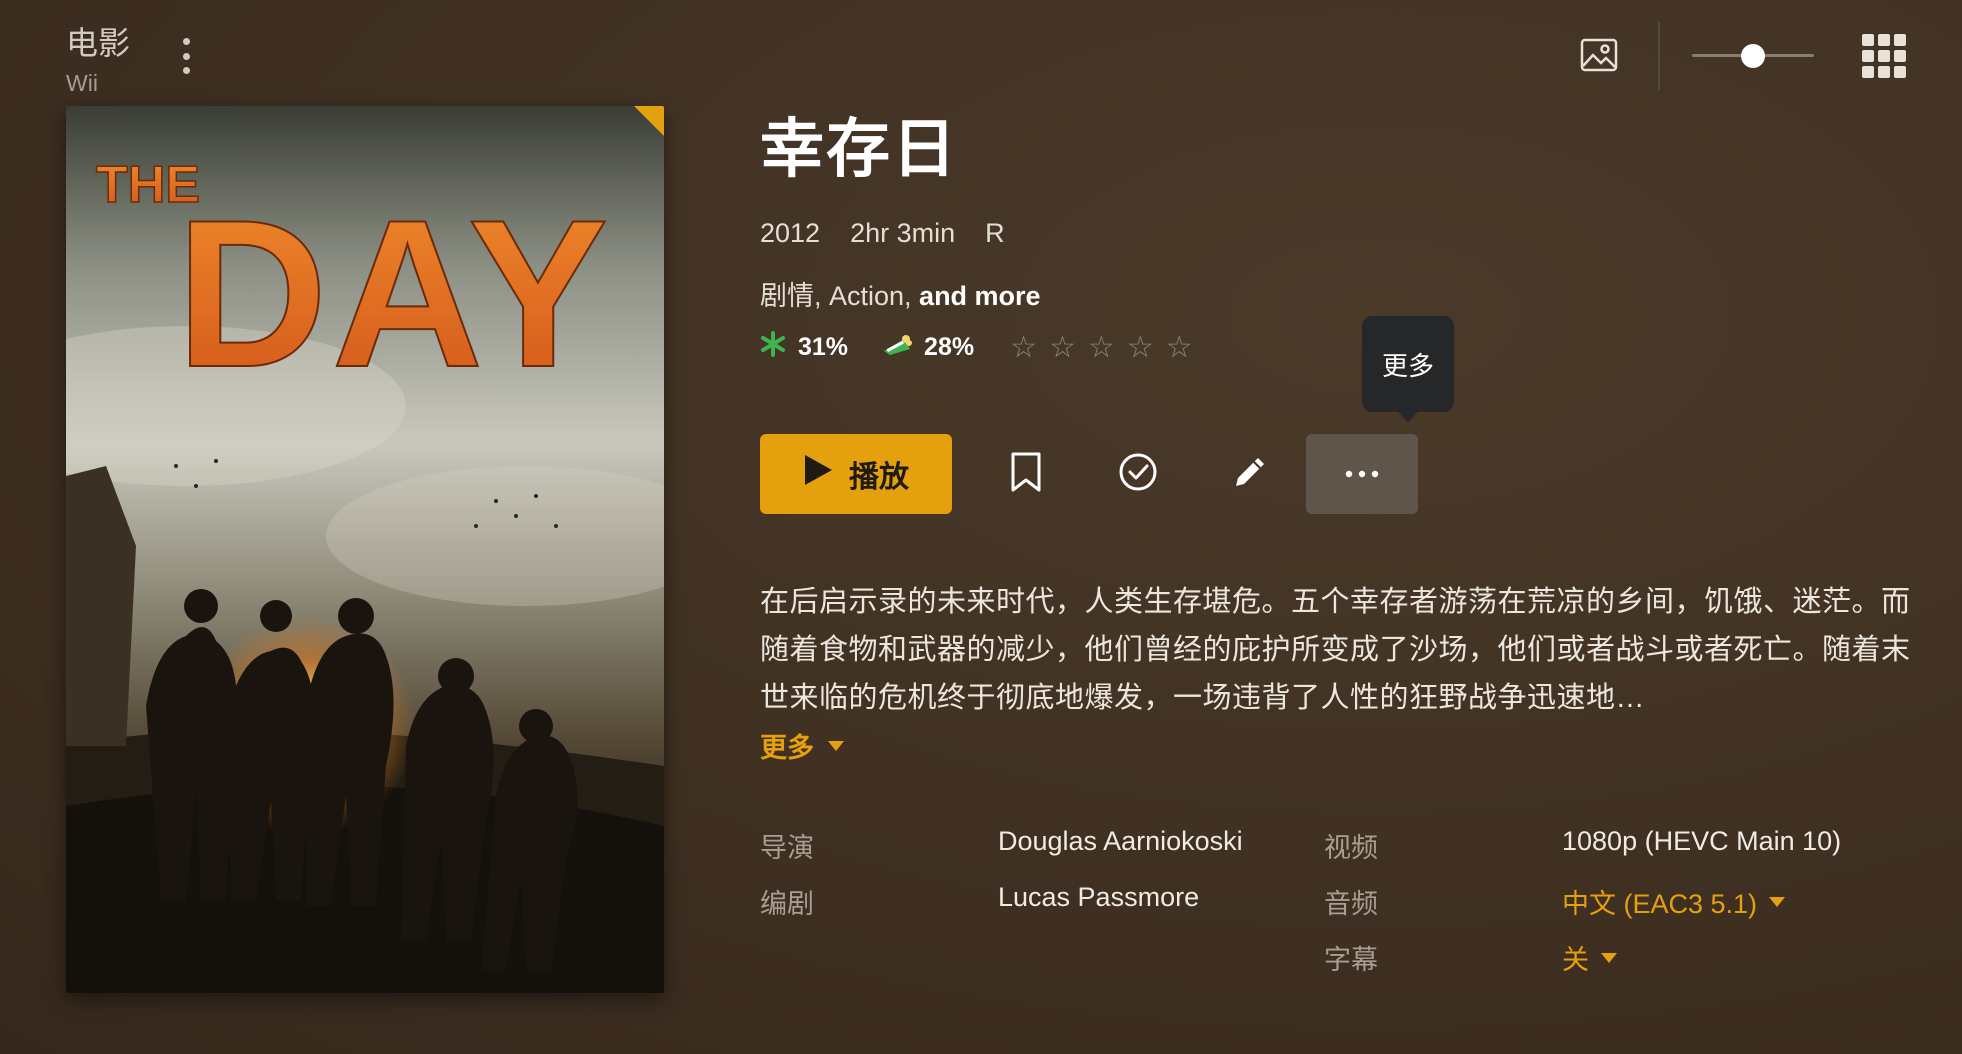  Describe the element at coordinates (949, 347) in the screenshot. I see `audience-score: 28%` at that location.